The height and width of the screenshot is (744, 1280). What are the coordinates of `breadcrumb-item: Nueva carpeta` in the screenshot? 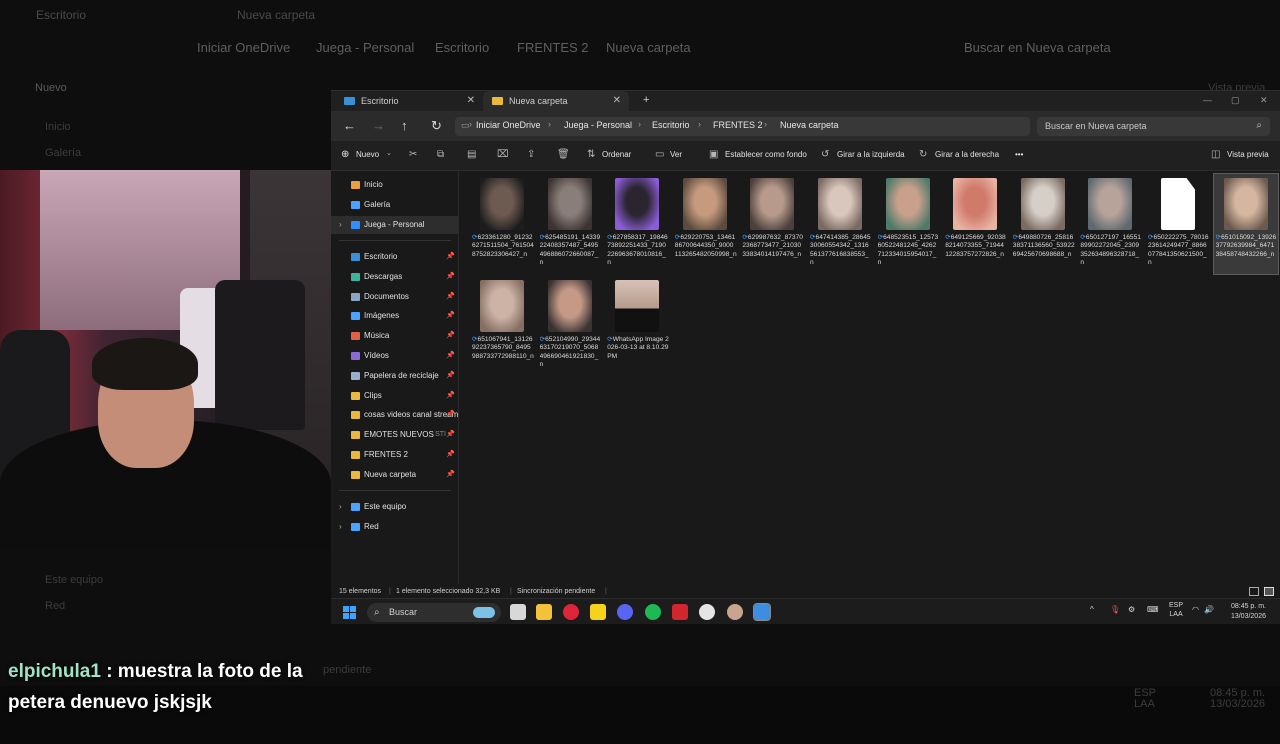 It's located at (809, 125).